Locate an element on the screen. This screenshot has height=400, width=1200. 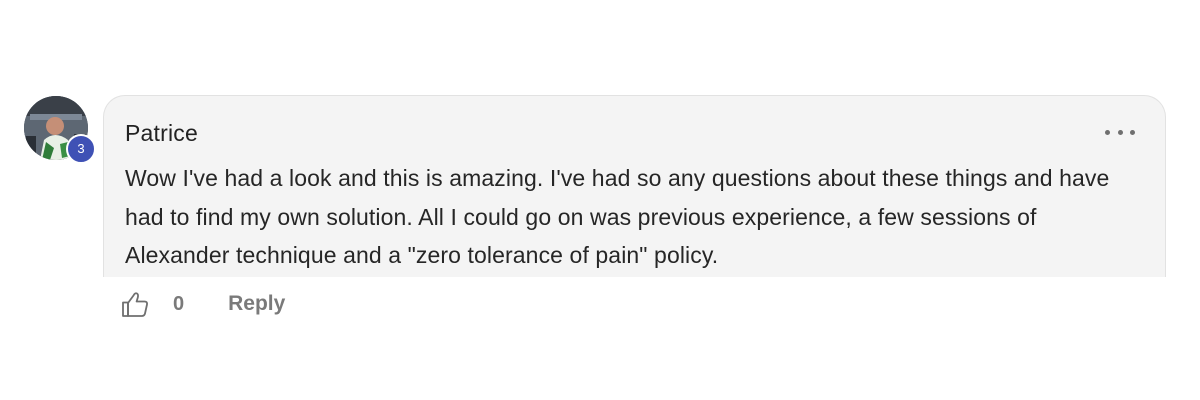
reply-button: Reply is located at coordinates (256, 304).